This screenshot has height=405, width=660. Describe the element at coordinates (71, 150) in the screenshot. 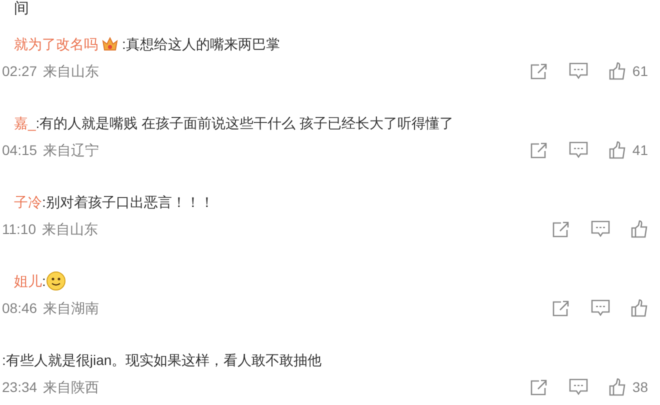

I see `comment-location: 来自辽宁` at that location.